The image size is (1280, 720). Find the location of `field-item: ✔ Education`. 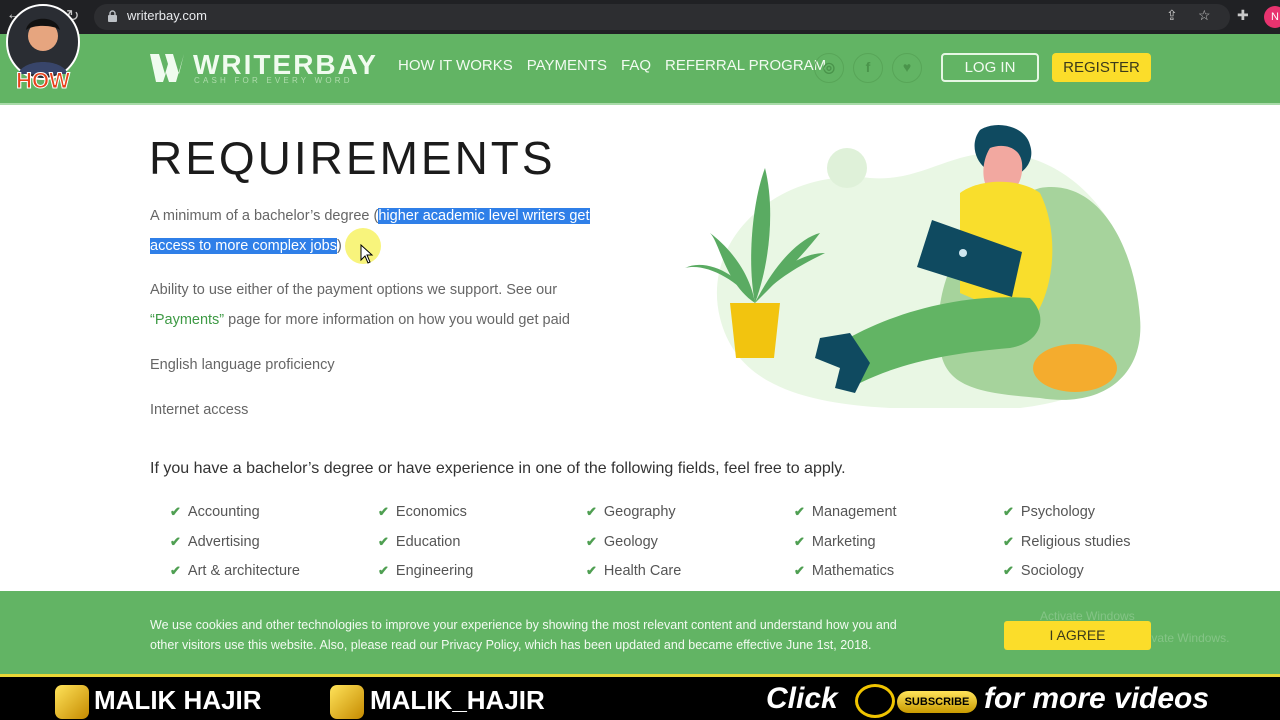

field-item: ✔ Education is located at coordinates (419, 542).